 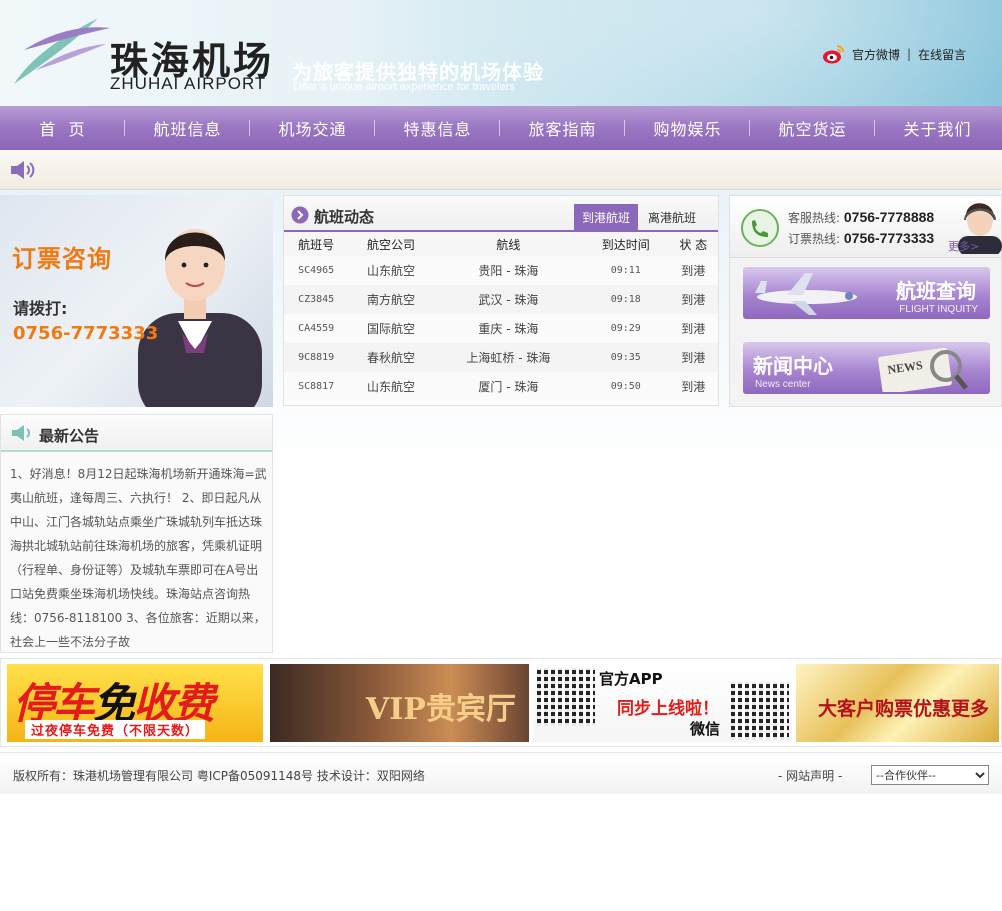 I want to click on nav-guide: 旅客指南, so click(x=562, y=128).